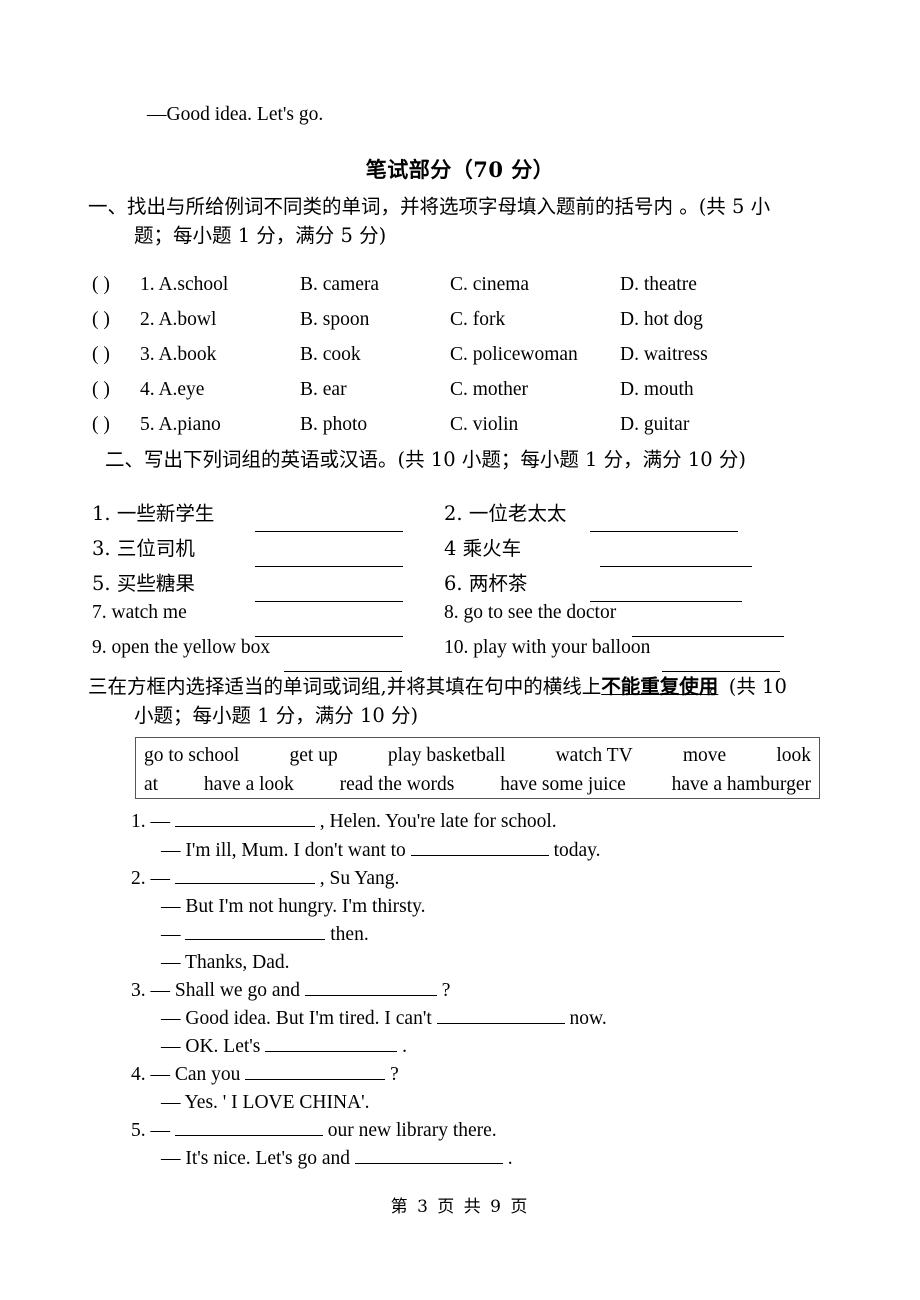 The width and height of the screenshot is (920, 1300). Describe the element at coordinates (477, 320) in the screenshot. I see `mcq-option-c: C. fork` at that location.